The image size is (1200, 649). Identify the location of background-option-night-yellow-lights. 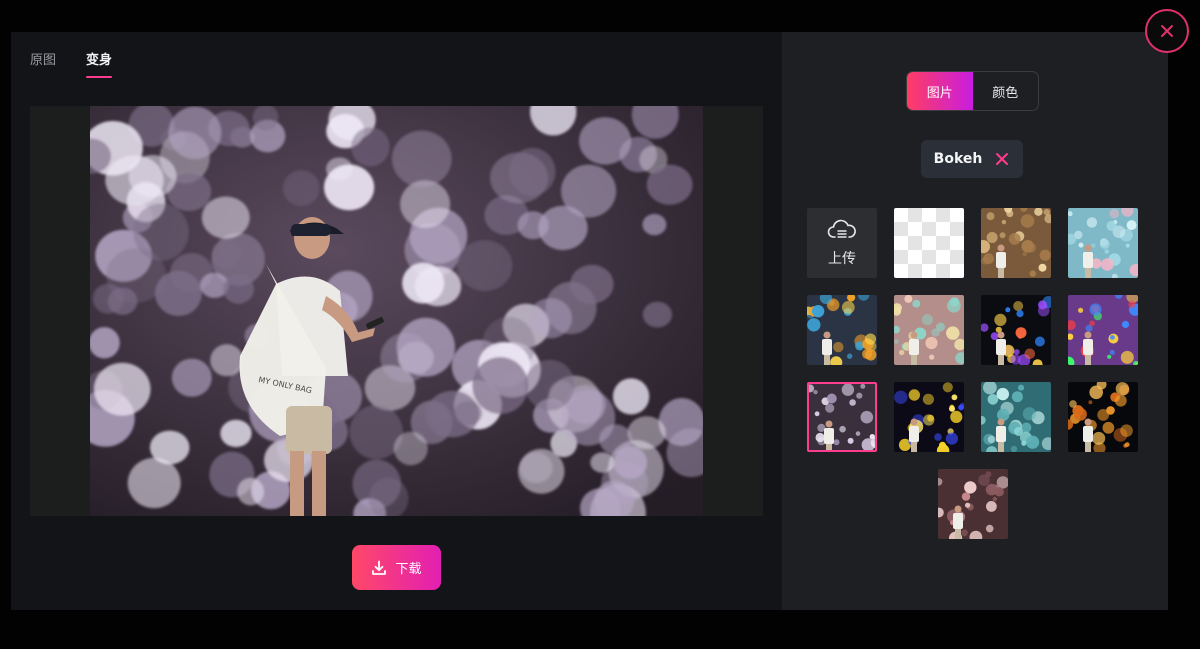
(929, 417).